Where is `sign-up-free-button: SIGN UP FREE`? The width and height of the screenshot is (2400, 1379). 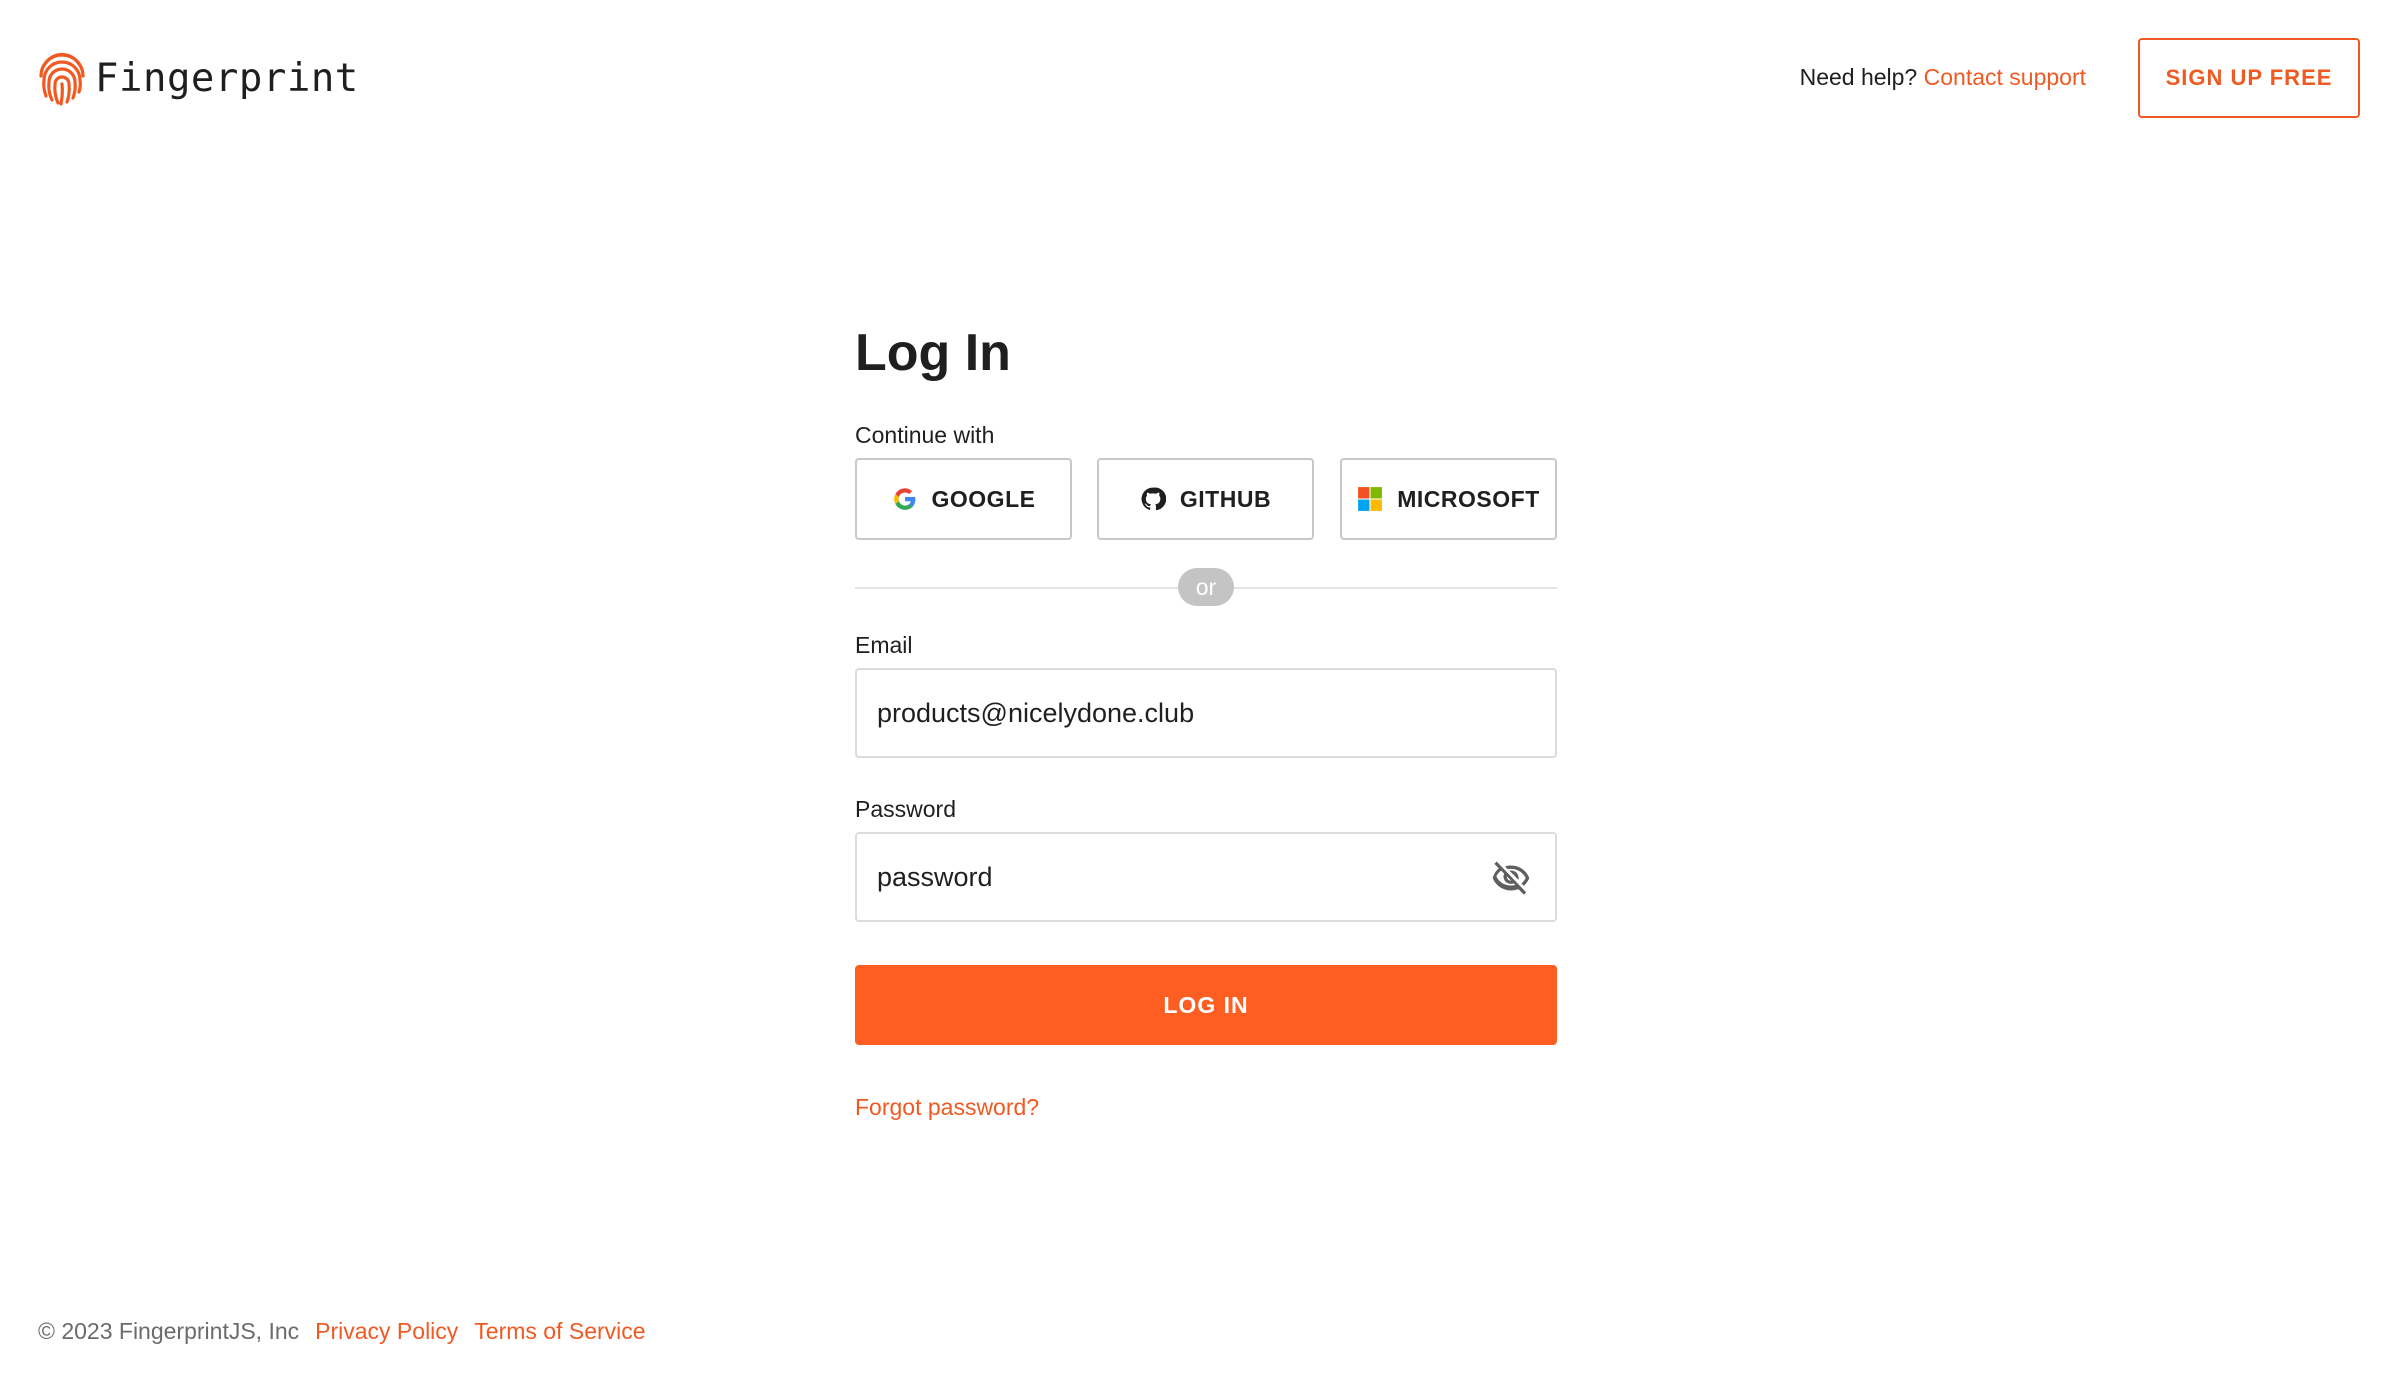
sign-up-free-button: SIGN UP FREE is located at coordinates (2249, 78).